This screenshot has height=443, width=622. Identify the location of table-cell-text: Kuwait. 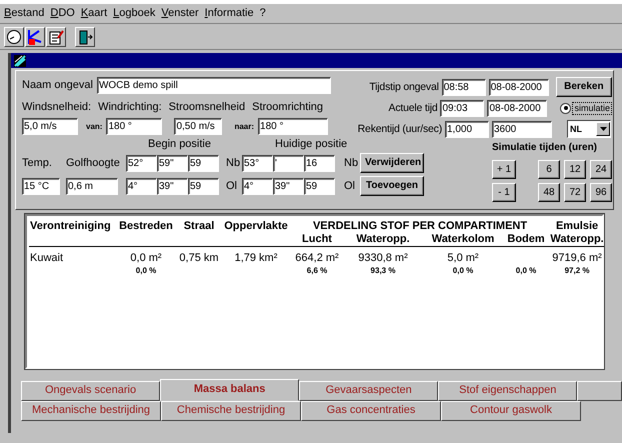
(47, 259).